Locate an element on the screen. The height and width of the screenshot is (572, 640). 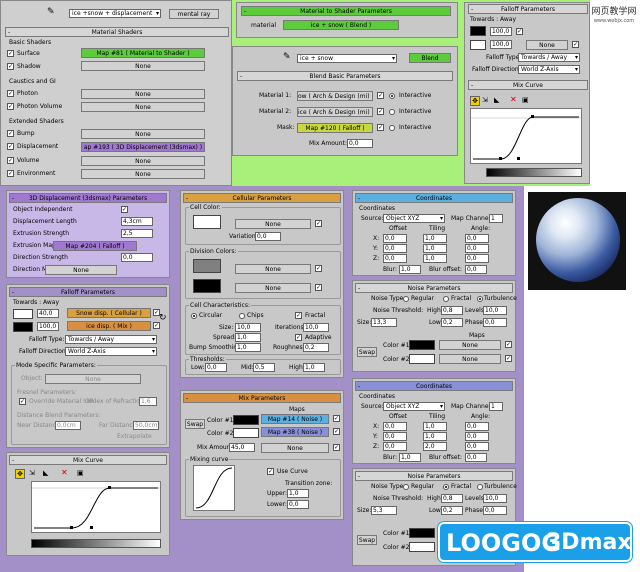
low-spinner: 0,0 is located at coordinates (216, 367).